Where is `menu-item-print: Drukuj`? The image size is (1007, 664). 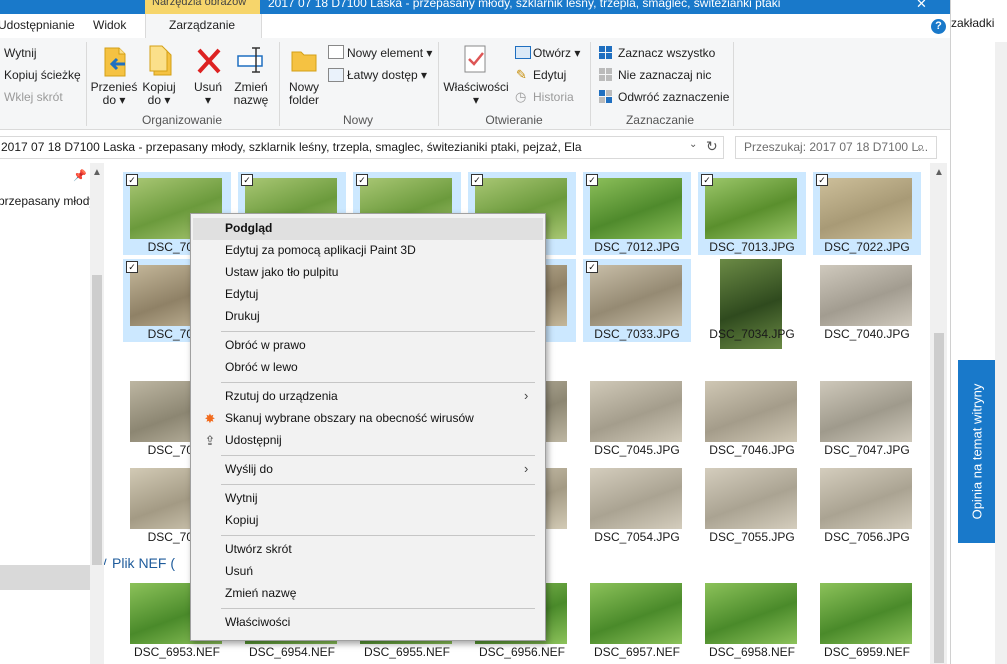 menu-item-print: Drukuj is located at coordinates (368, 317).